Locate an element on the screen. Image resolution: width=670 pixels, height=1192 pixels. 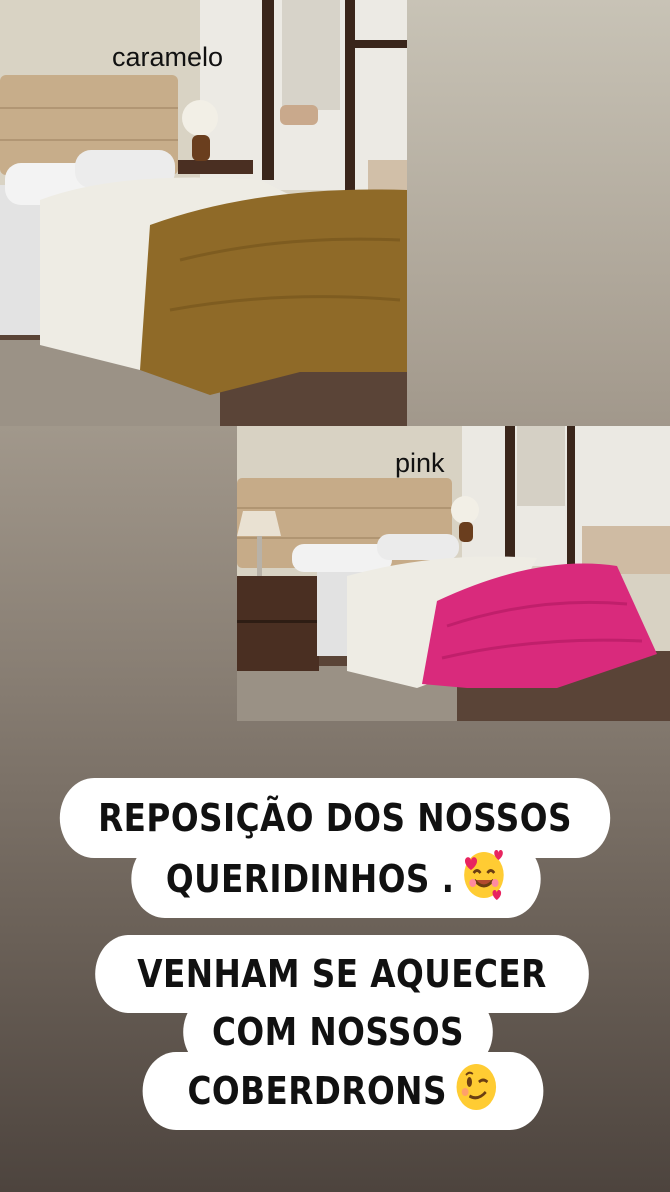
caption-1-line-2: QUERIDINHOS . is located at coordinates (336, 879).